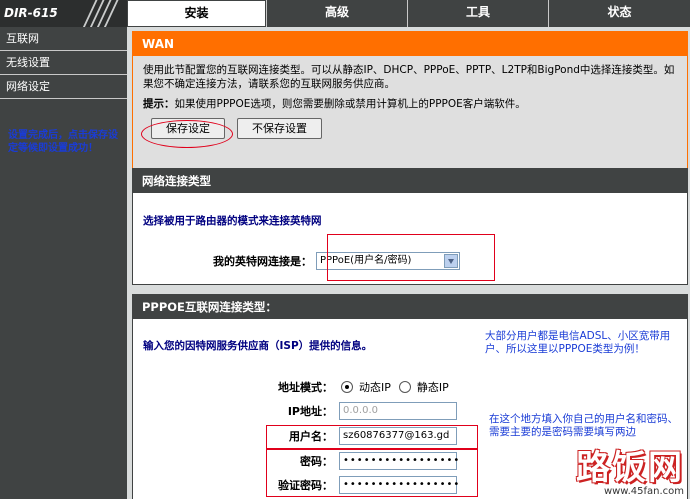  Describe the element at coordinates (477, 13) in the screenshot. I see `tab-tools: 工具` at that location.